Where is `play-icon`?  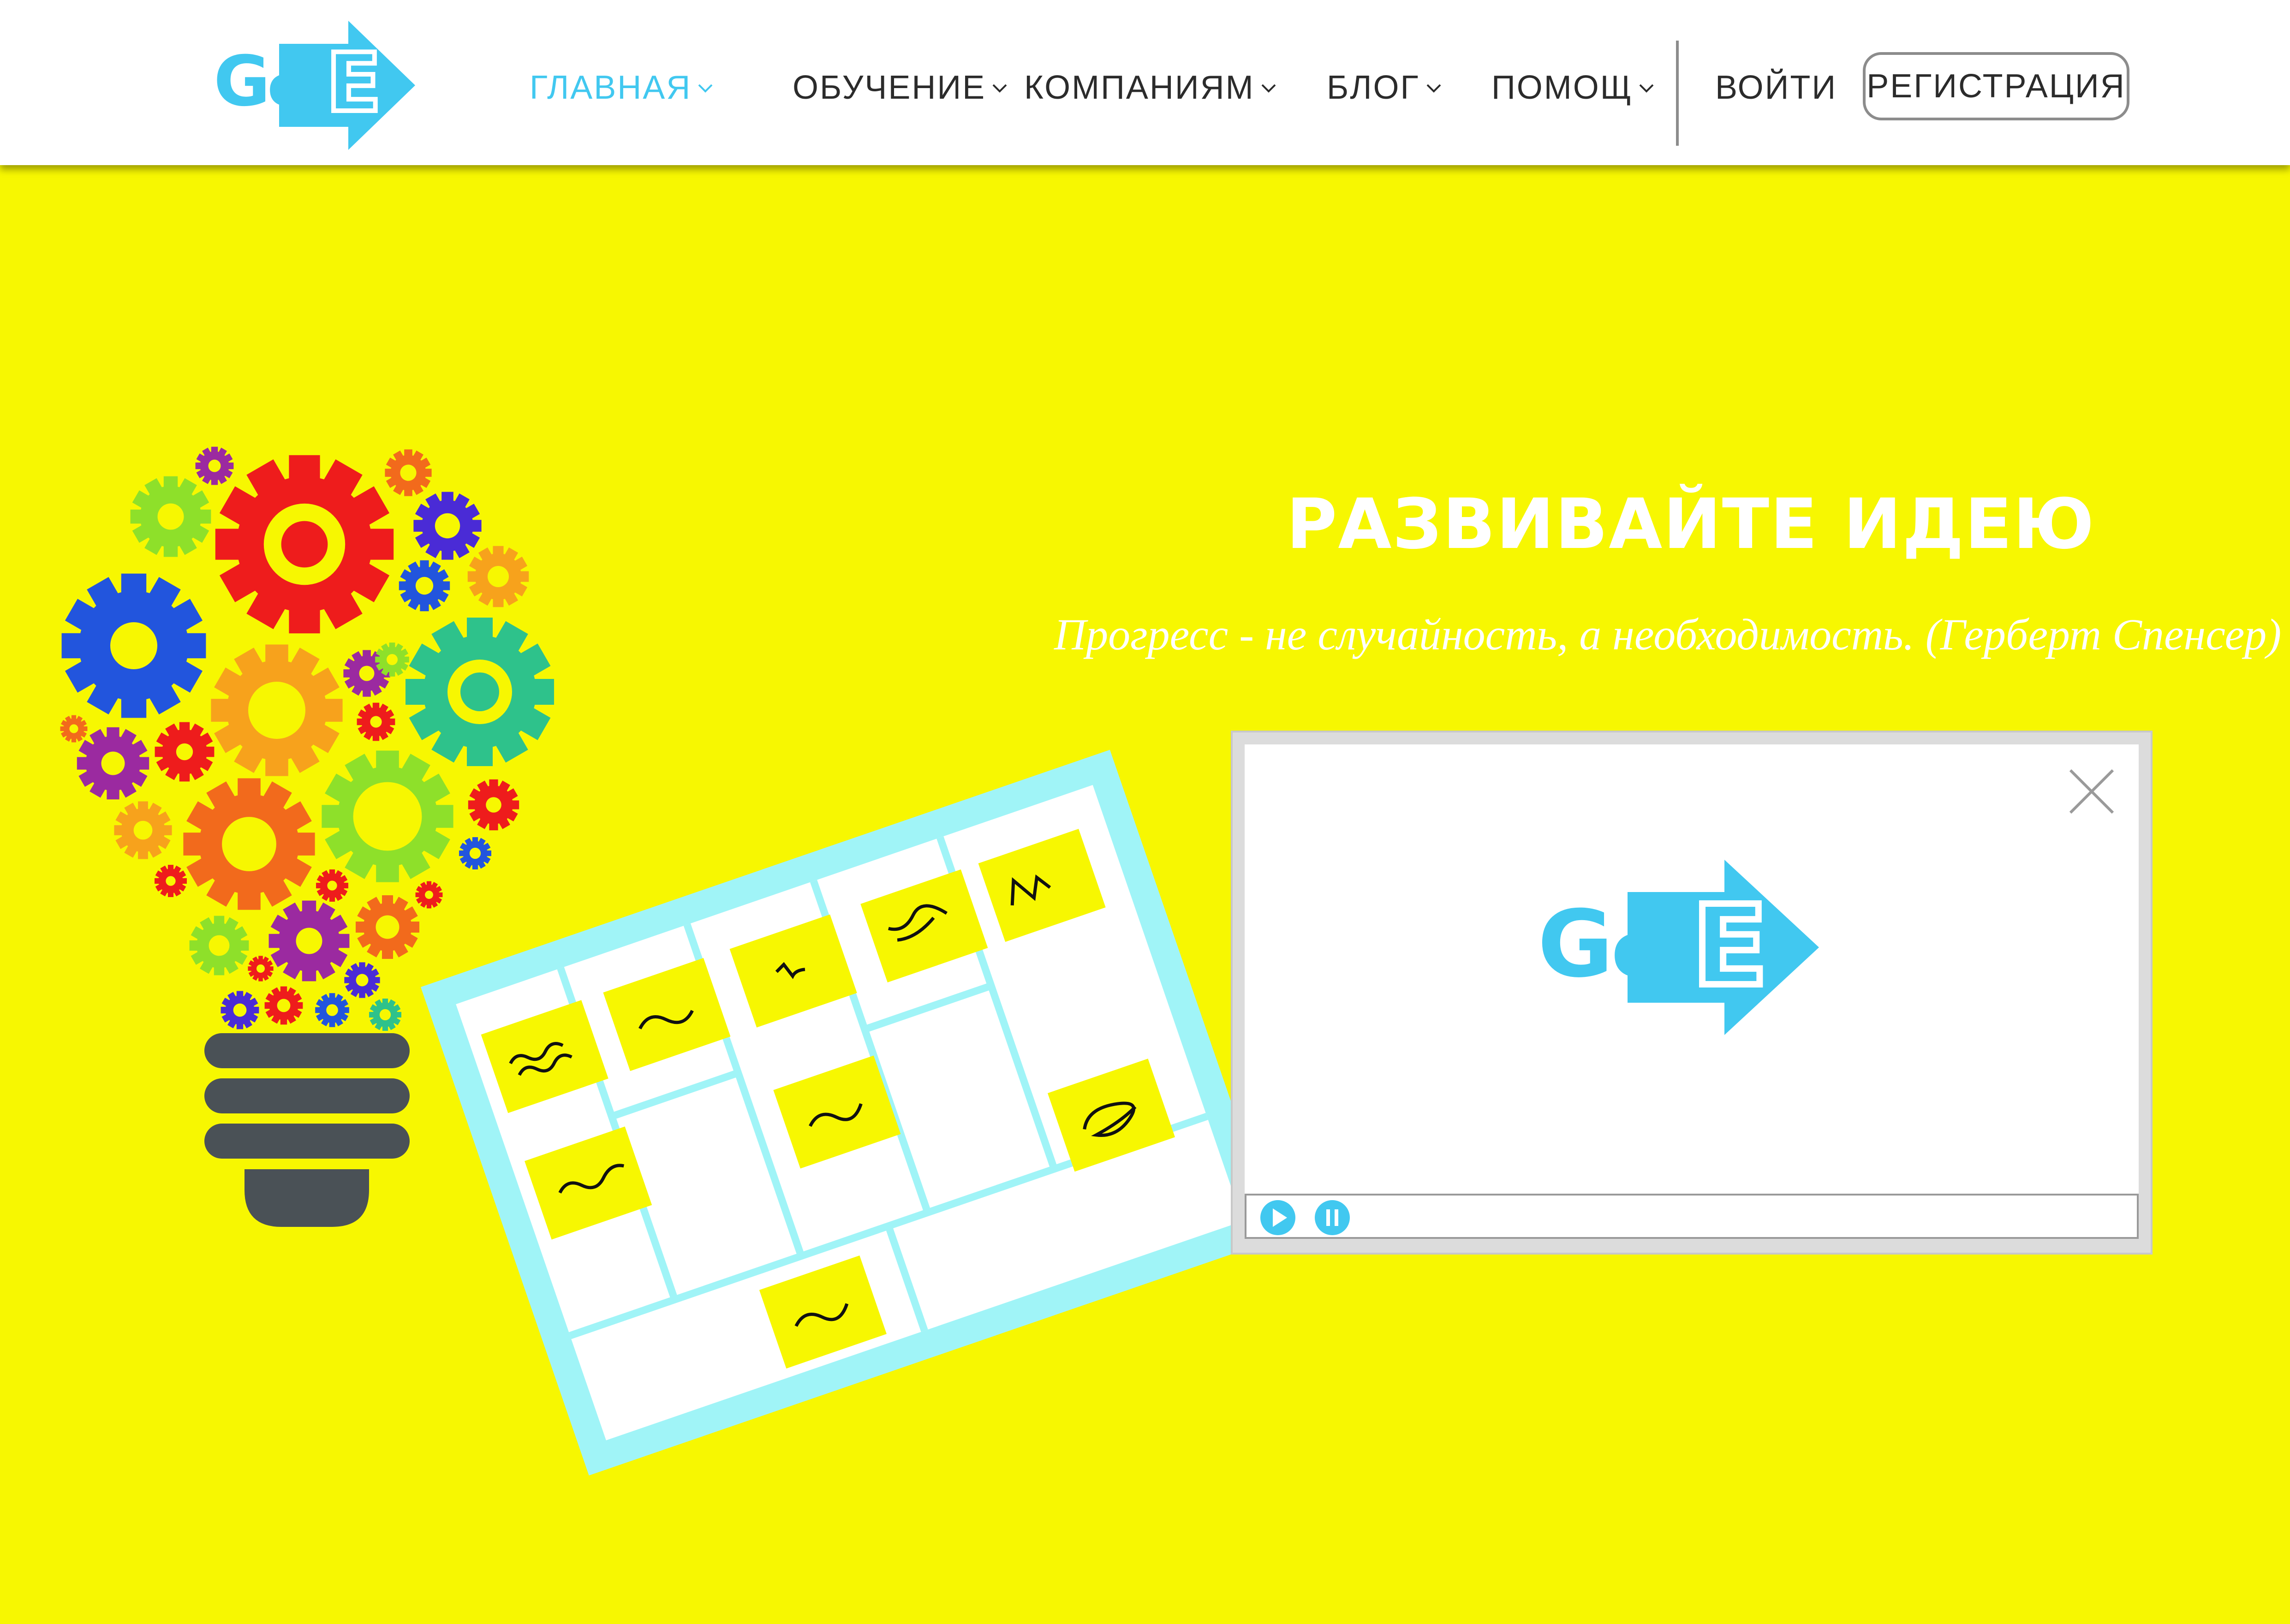 play-icon is located at coordinates (1280, 1218).